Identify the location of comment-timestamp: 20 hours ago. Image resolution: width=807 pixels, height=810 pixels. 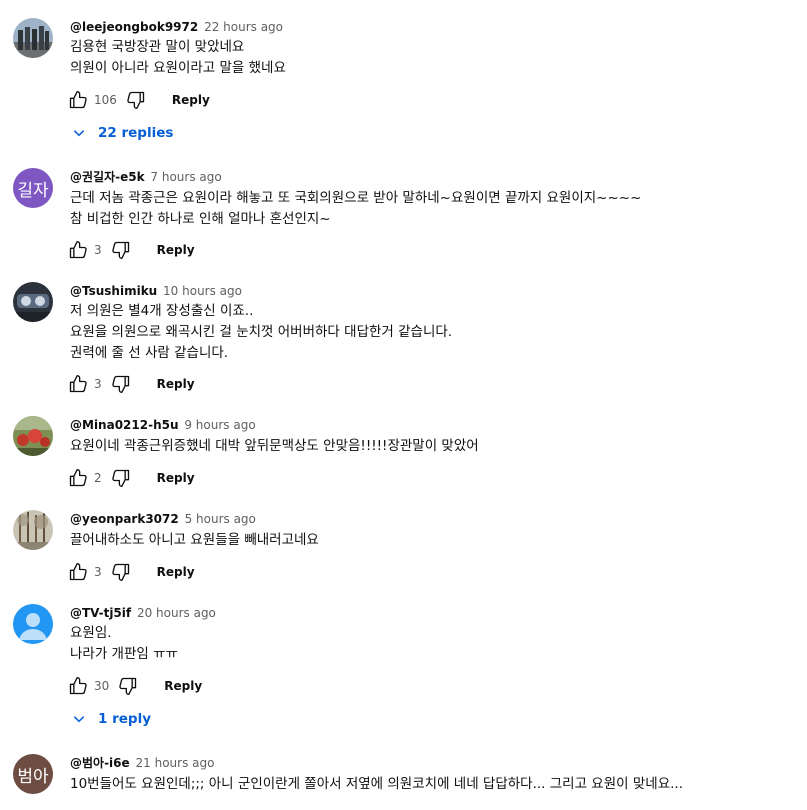
(176, 613).